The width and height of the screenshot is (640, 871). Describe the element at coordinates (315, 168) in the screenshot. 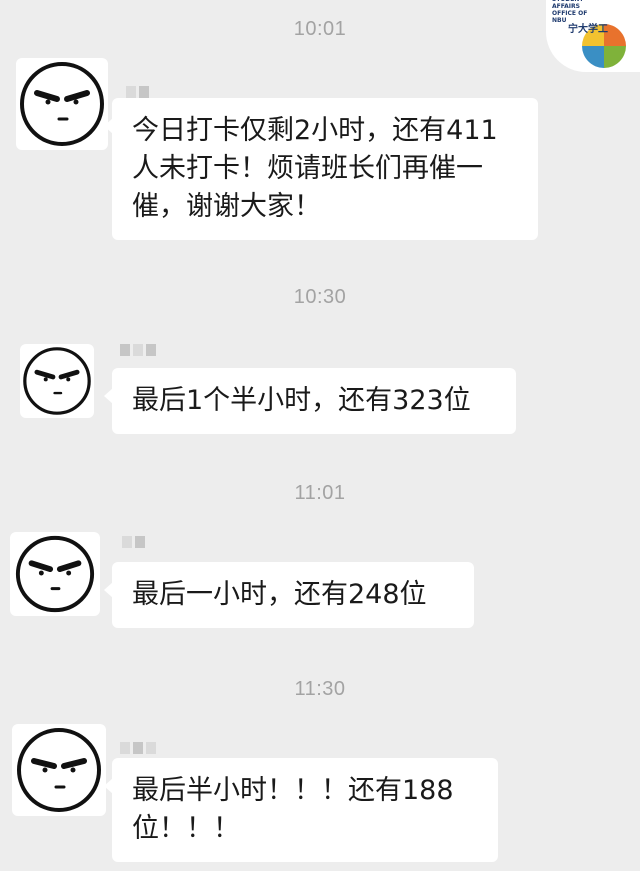

I see `message-text: 今日打卡仅剩2小时，还有411人未打卡！烦请班长们再催一催，谢谢大家！` at that location.